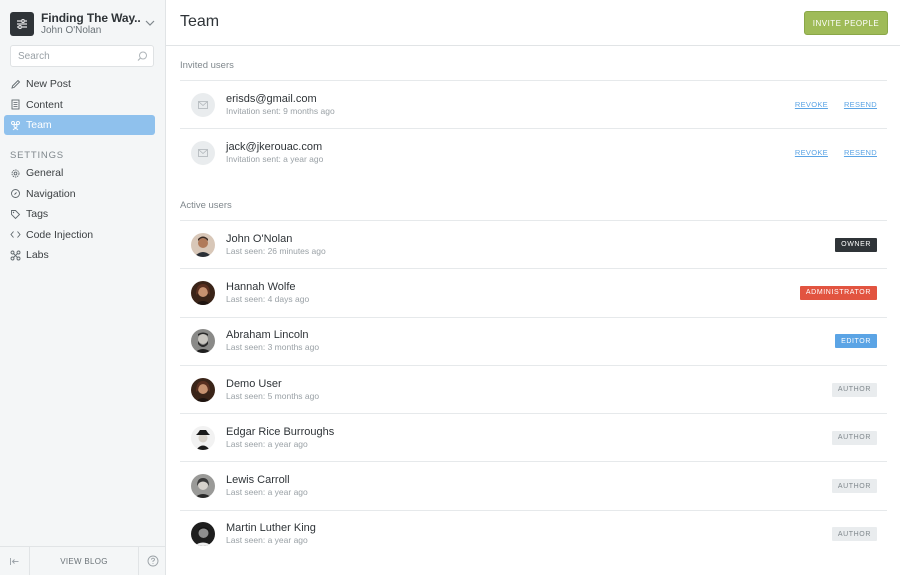  I want to click on user-name: Edgar Rice Burroughs, so click(280, 431).